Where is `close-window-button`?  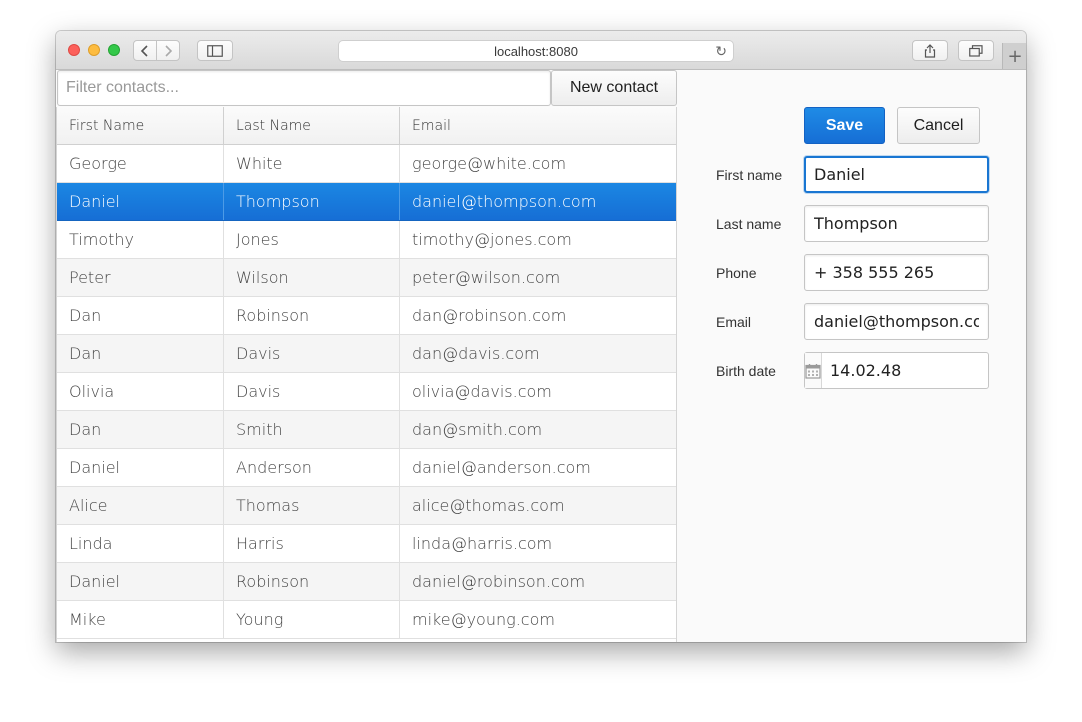
close-window-button is located at coordinates (74, 50).